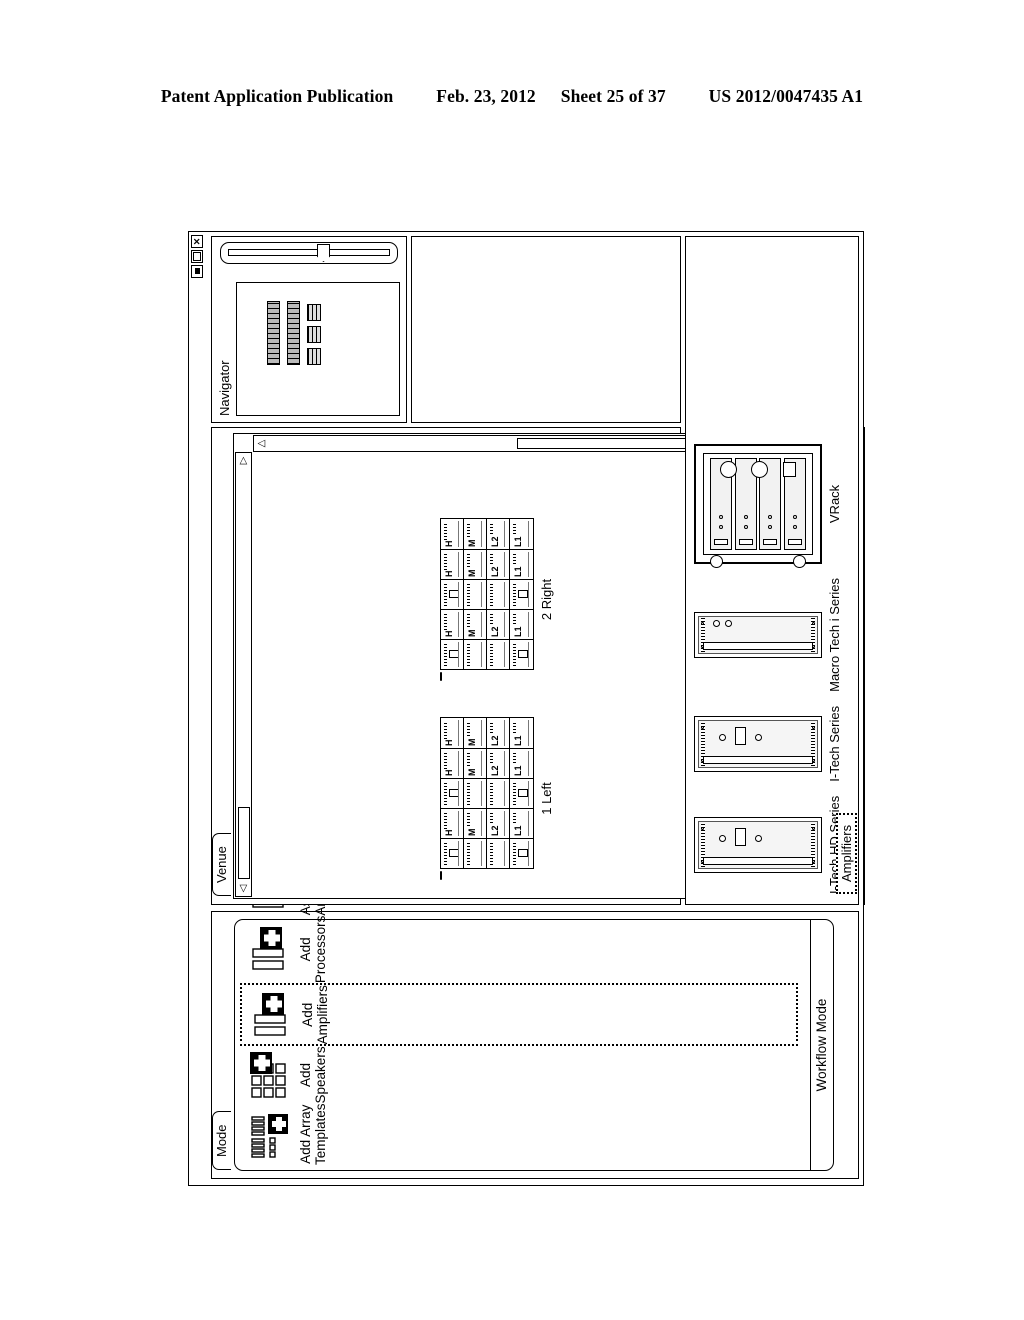 The height and width of the screenshot is (1320, 1024). I want to click on ribbon-button-add-speakers: Add Speakers, so click(519, 1074).